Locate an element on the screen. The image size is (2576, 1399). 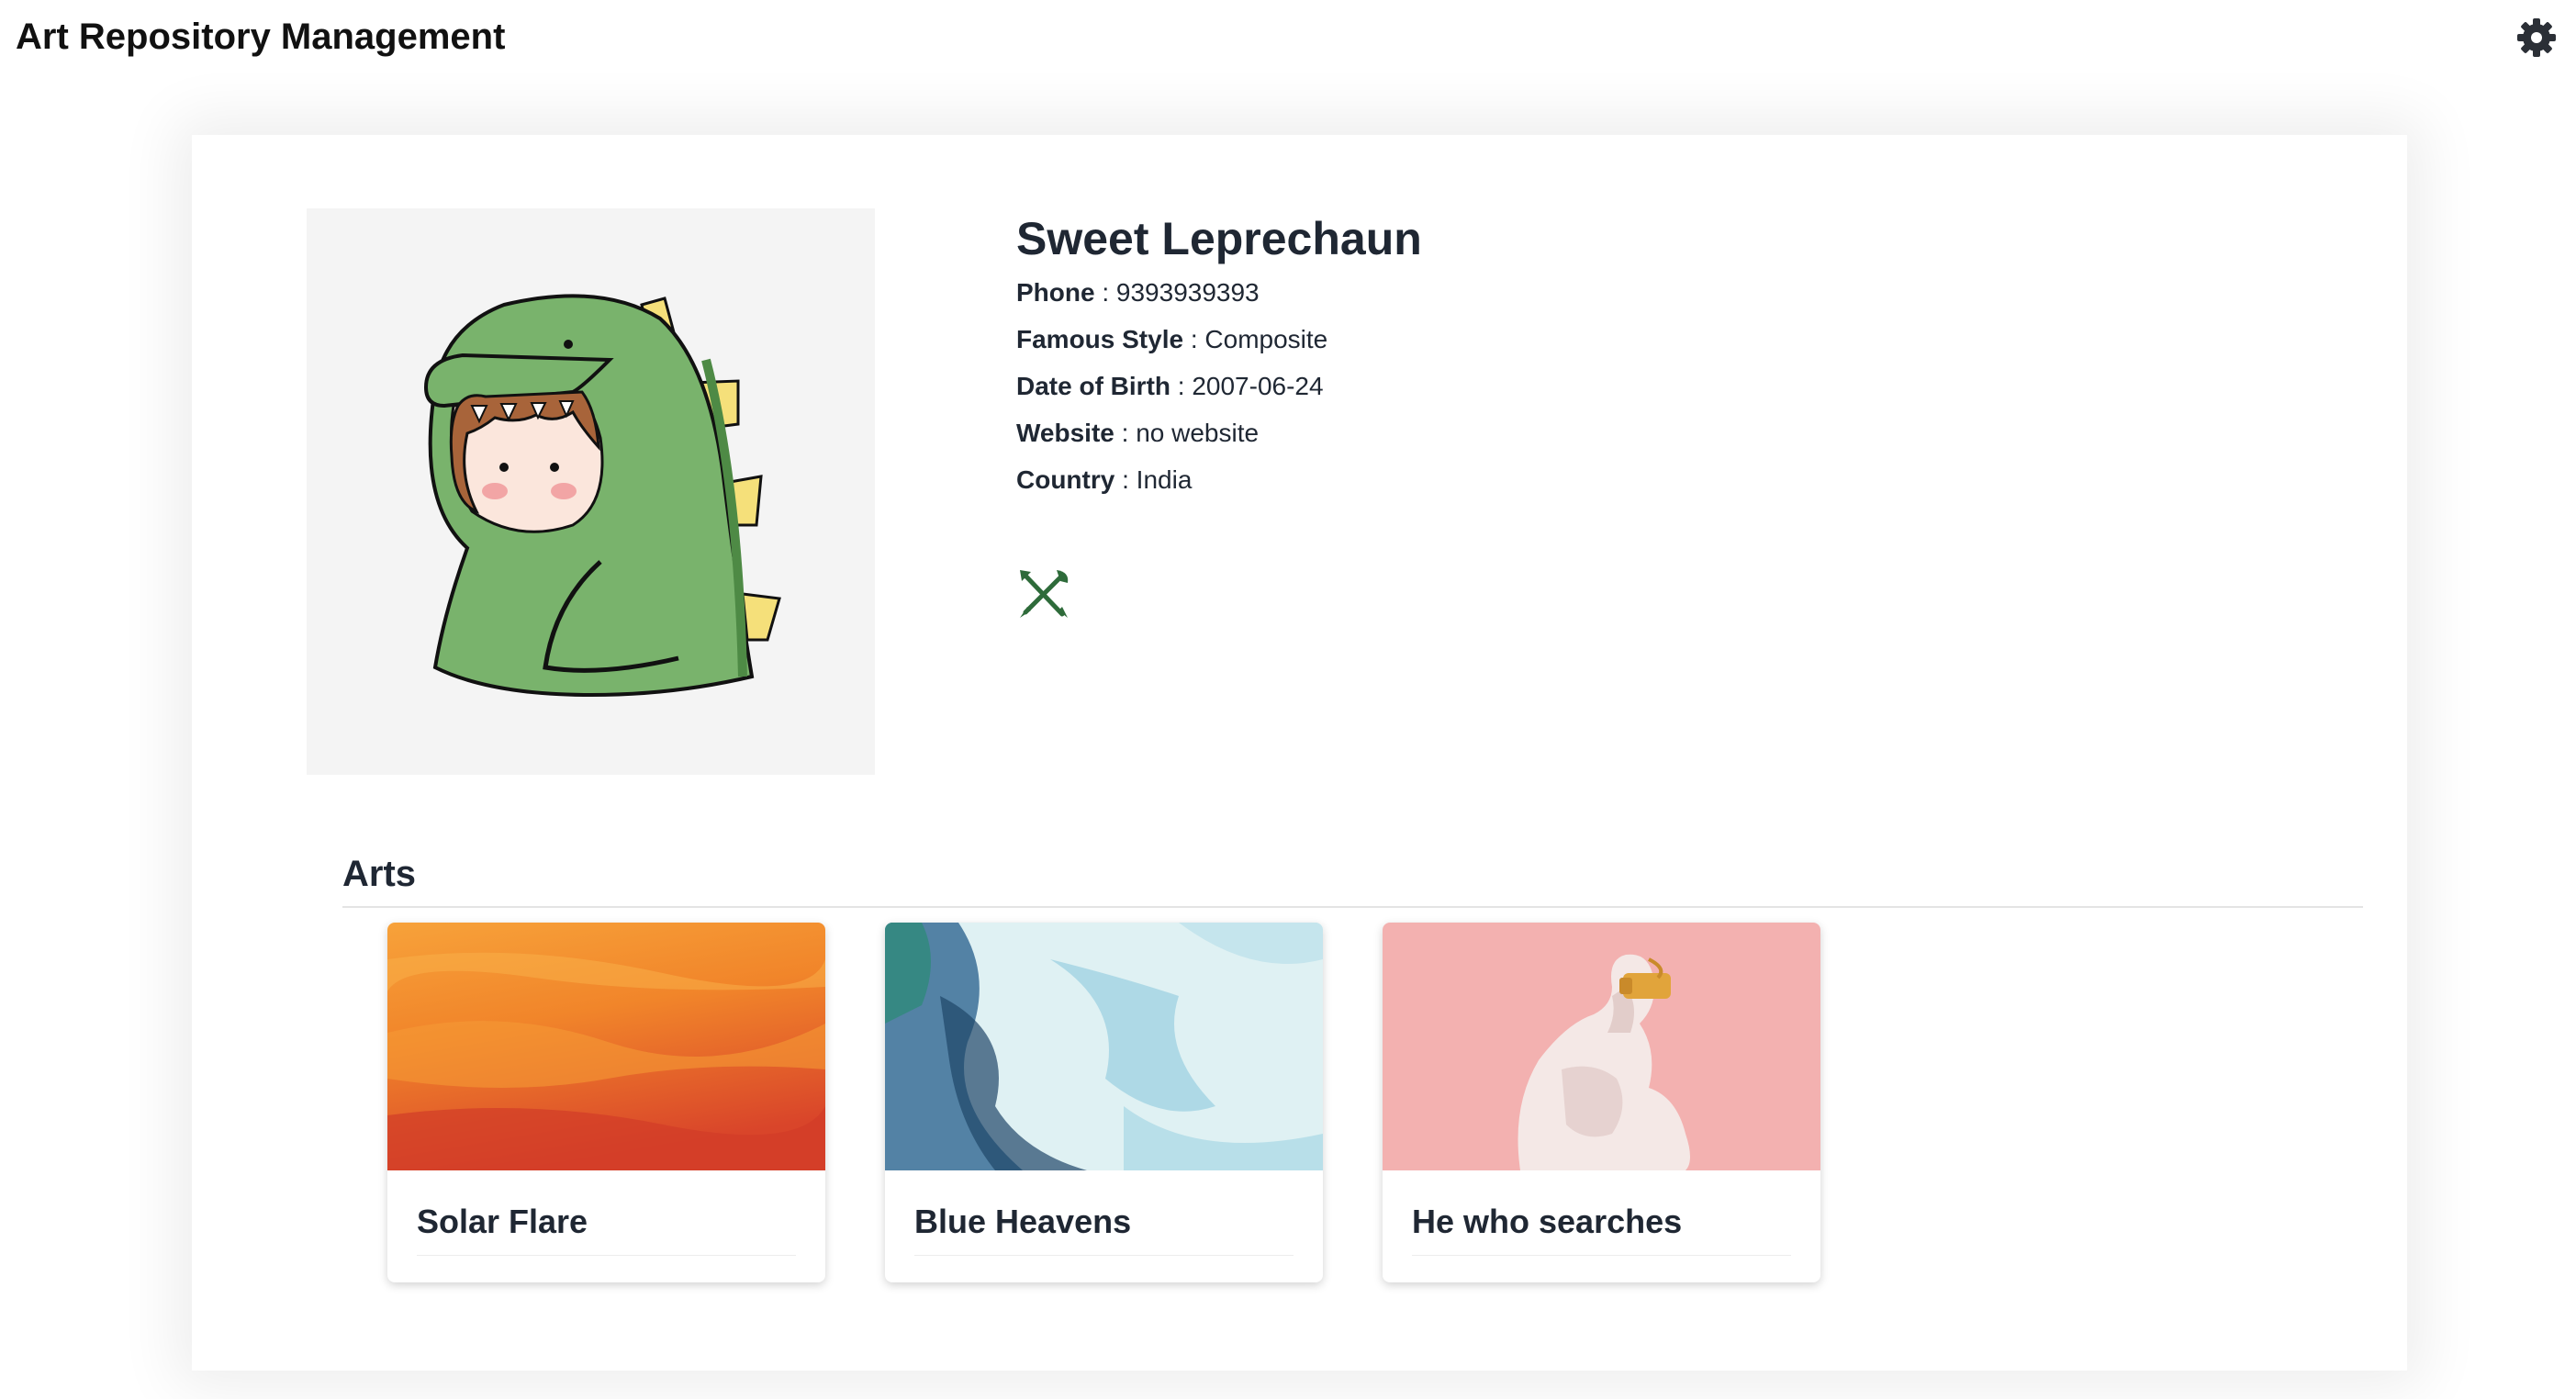
phone-value: 9393939393 is located at coordinates (1187, 292).